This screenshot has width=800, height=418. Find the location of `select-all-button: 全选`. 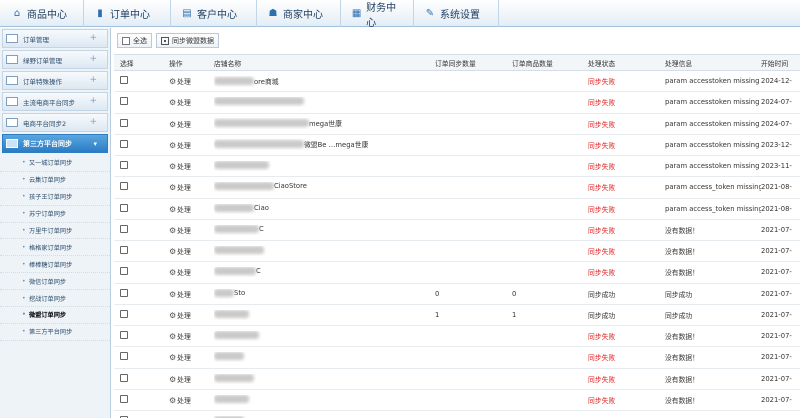

select-all-button: 全选 is located at coordinates (134, 40).